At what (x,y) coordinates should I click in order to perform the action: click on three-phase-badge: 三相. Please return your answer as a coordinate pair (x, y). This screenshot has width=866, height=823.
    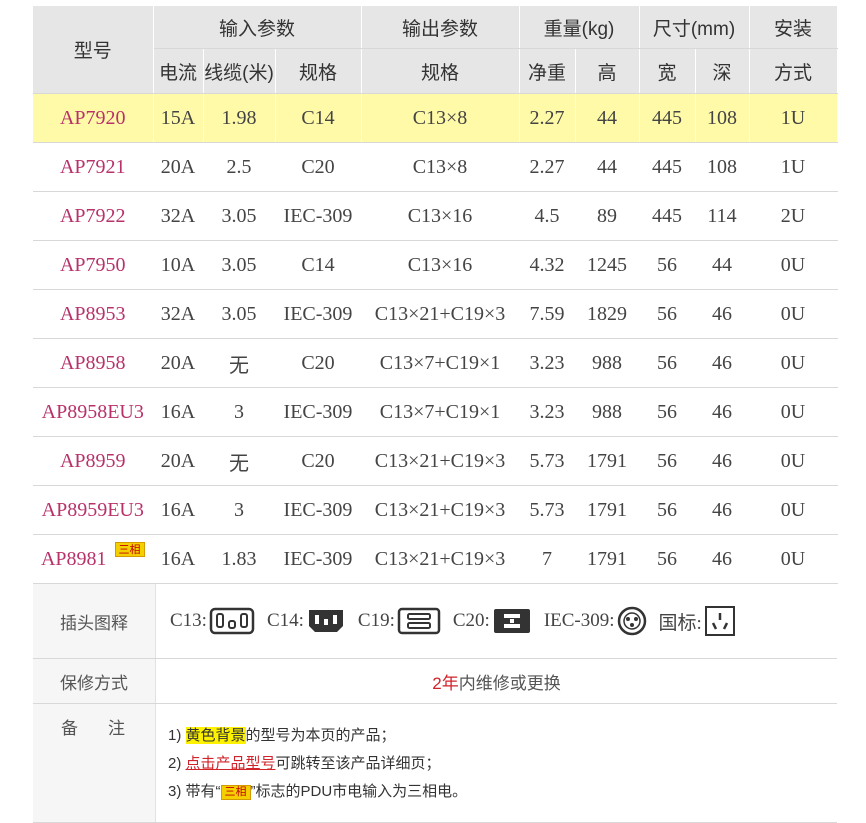
    Looking at the image, I should click on (235, 792).